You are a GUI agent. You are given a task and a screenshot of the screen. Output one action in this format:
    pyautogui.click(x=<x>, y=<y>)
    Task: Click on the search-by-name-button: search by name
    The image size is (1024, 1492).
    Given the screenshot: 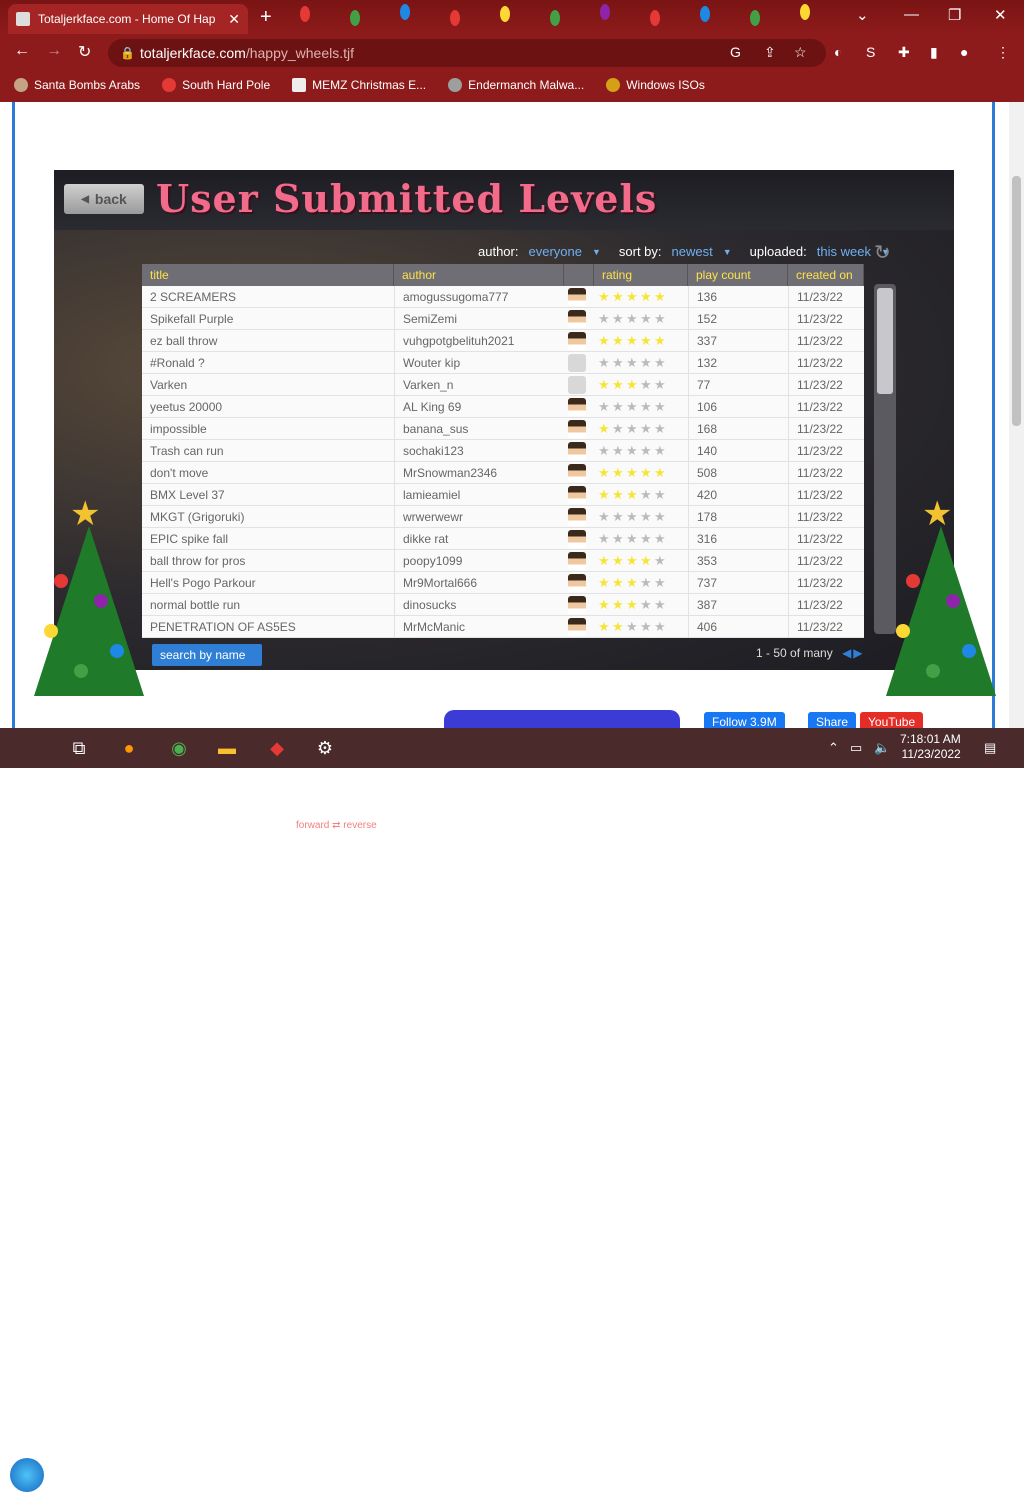 What is the action you would take?
    pyautogui.click(x=207, y=655)
    